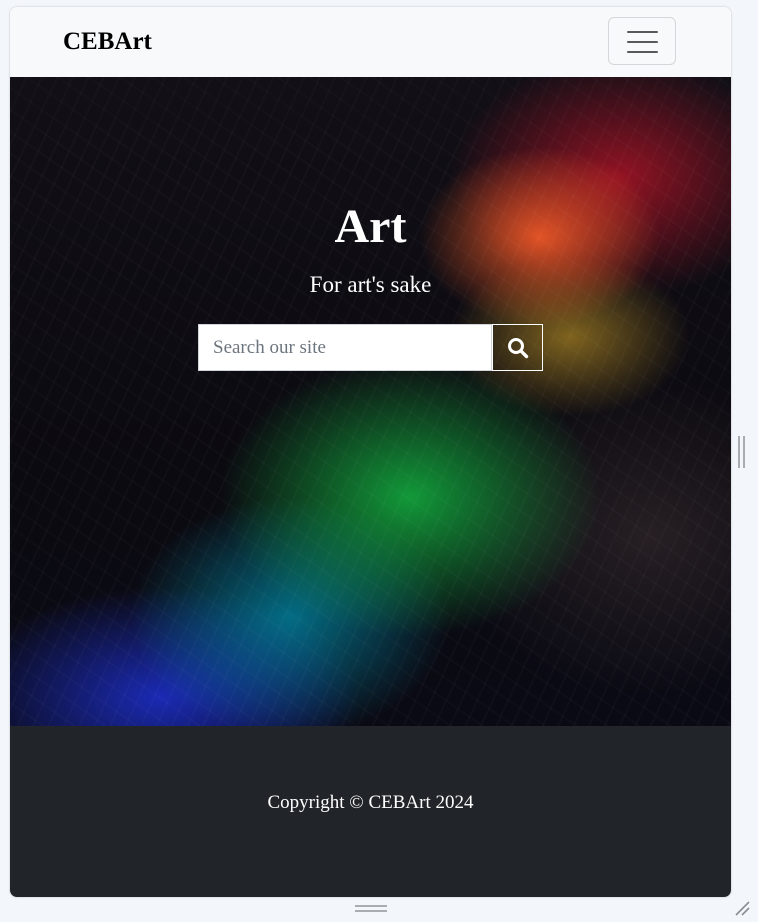  I want to click on resize-corner-icon, so click(742, 908).